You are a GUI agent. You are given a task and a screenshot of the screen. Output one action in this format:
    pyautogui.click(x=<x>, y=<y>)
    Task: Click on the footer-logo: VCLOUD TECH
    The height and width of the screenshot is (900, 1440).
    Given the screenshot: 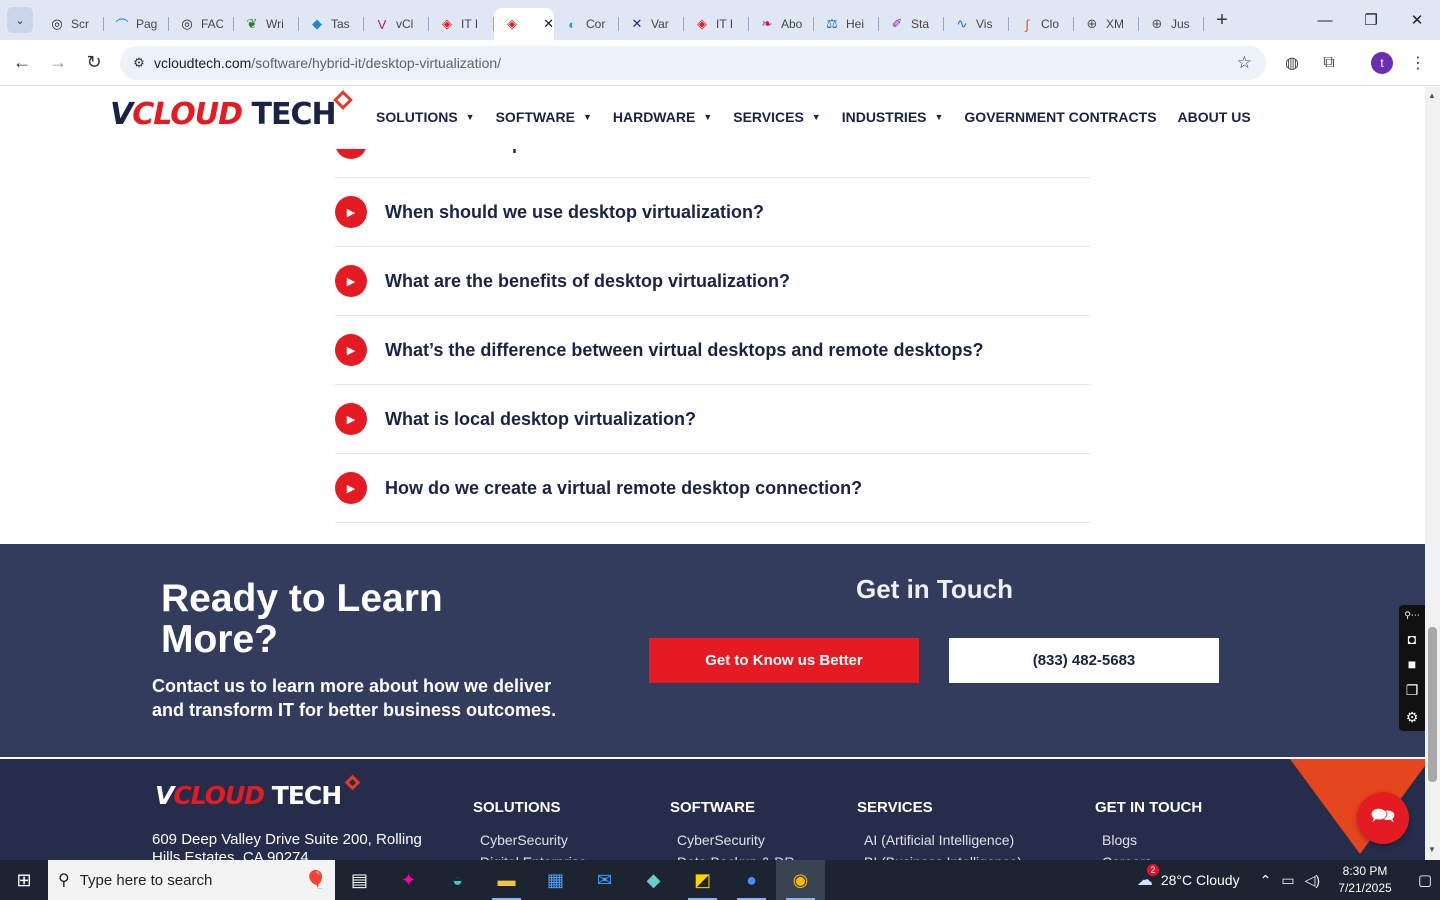 What is the action you would take?
    pyautogui.click(x=248, y=795)
    